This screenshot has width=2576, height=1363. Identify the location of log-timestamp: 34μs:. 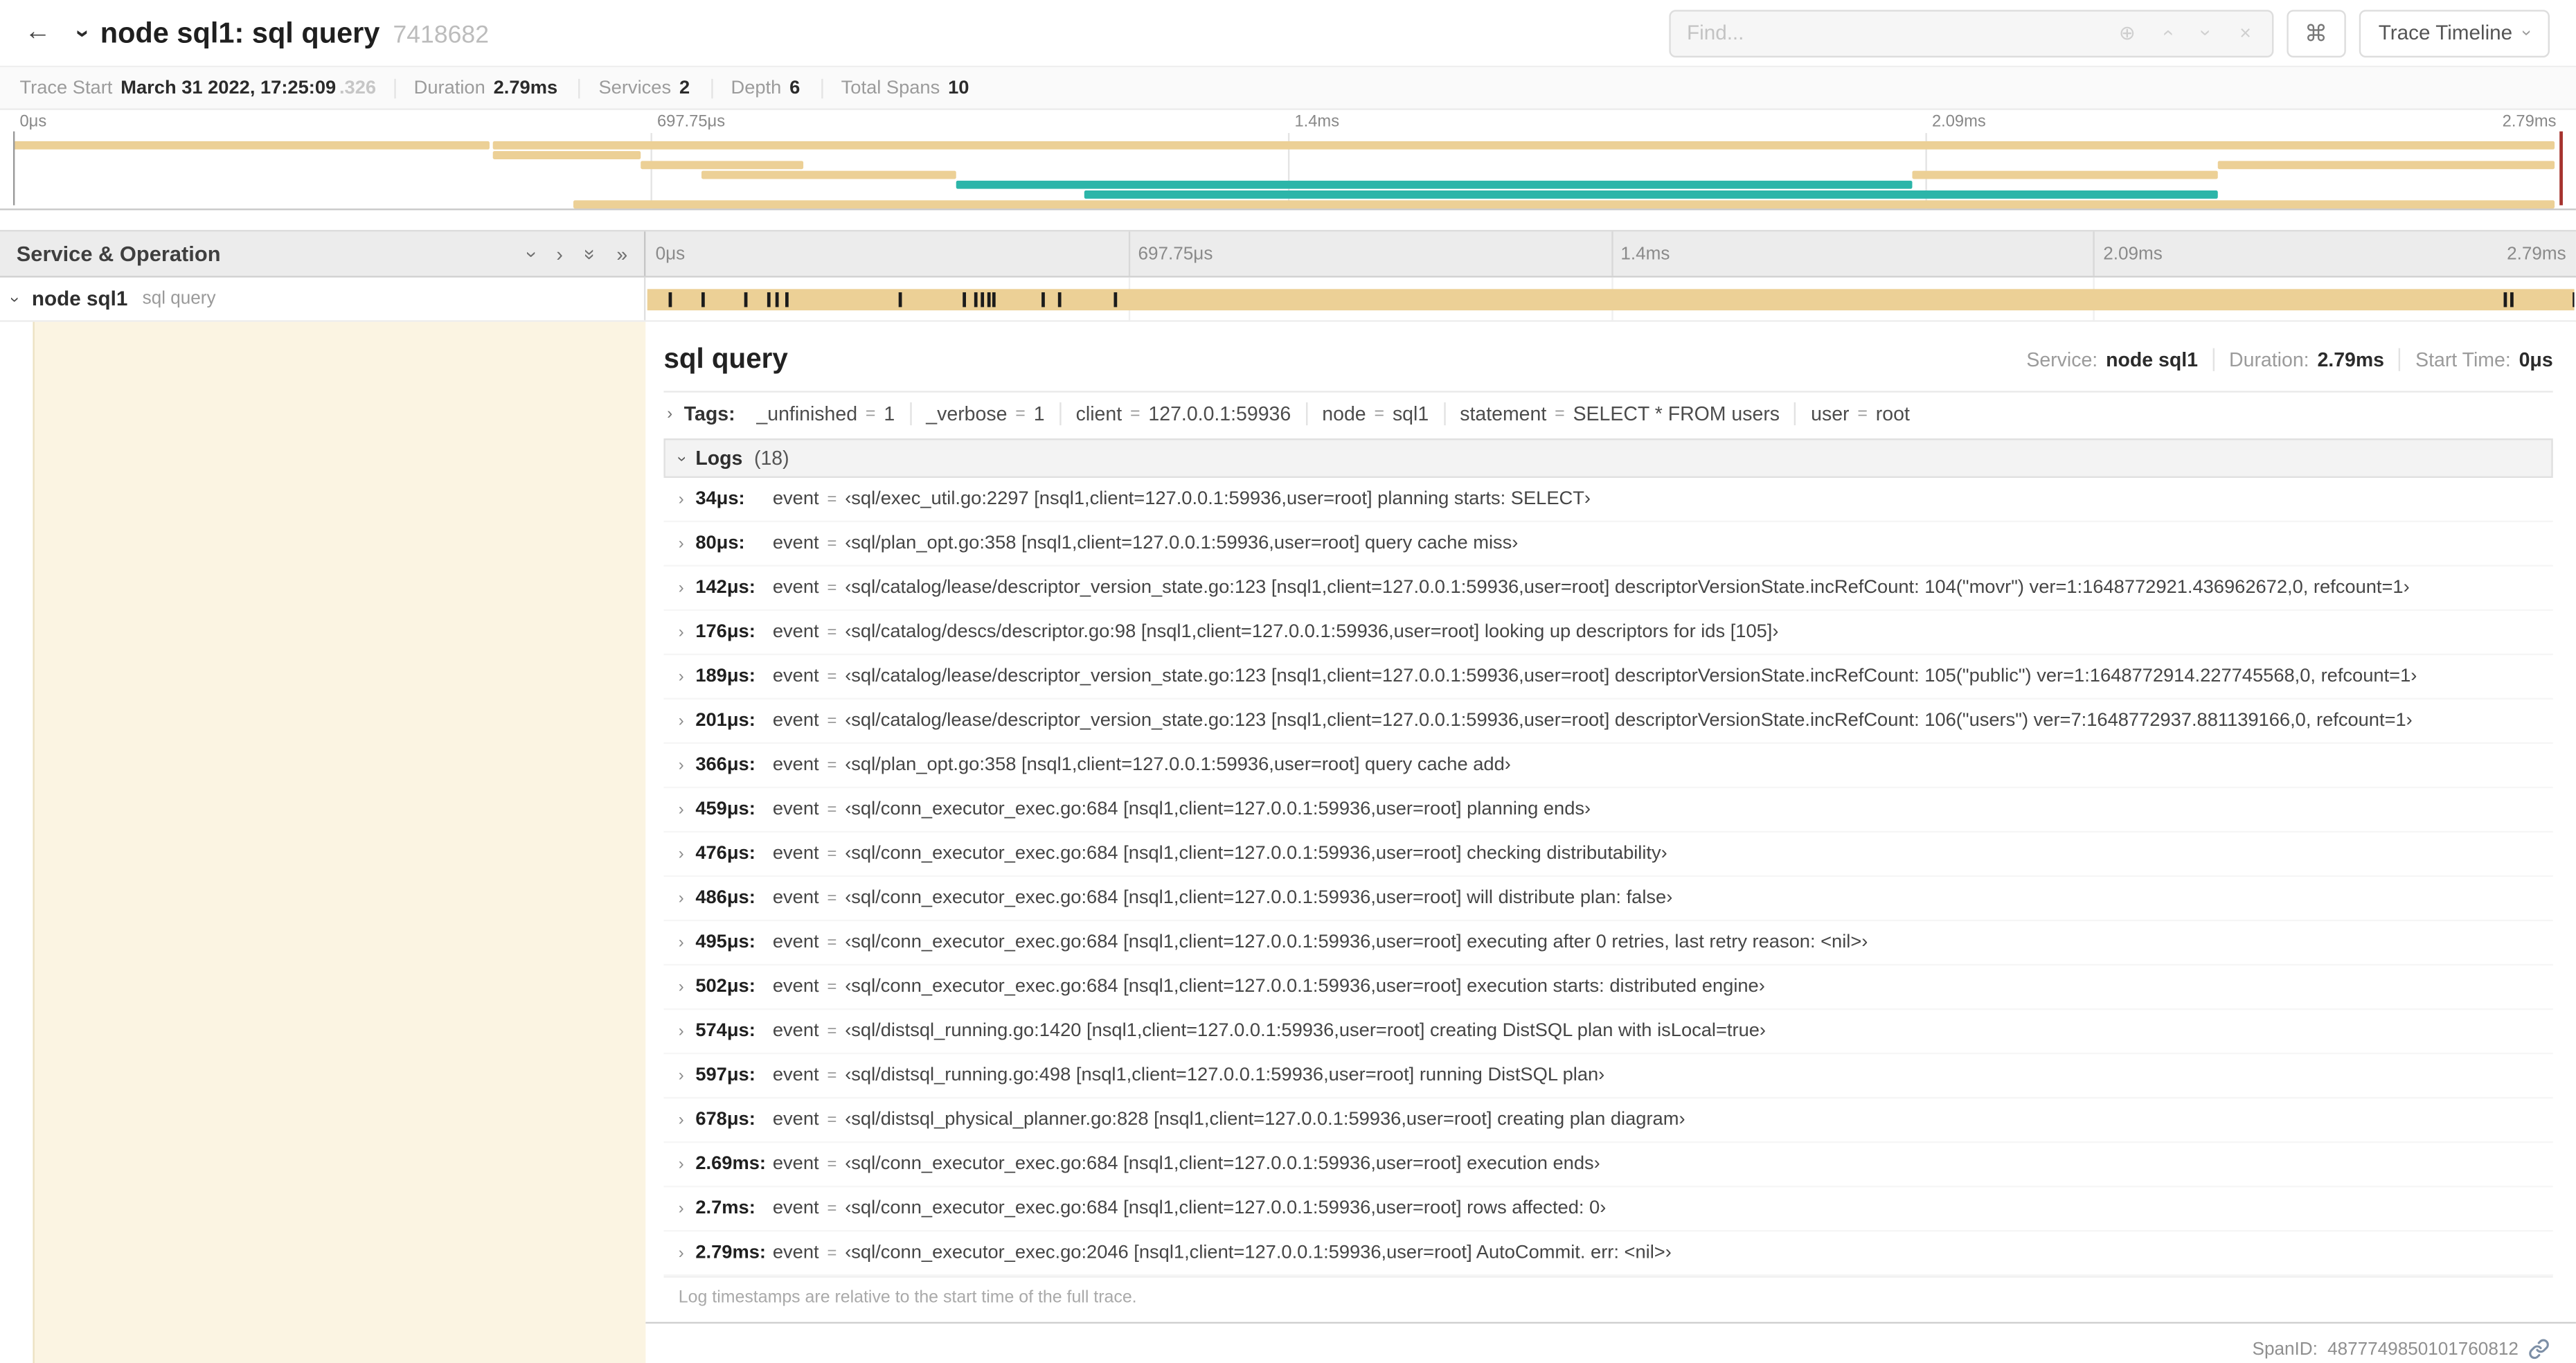
(720, 500).